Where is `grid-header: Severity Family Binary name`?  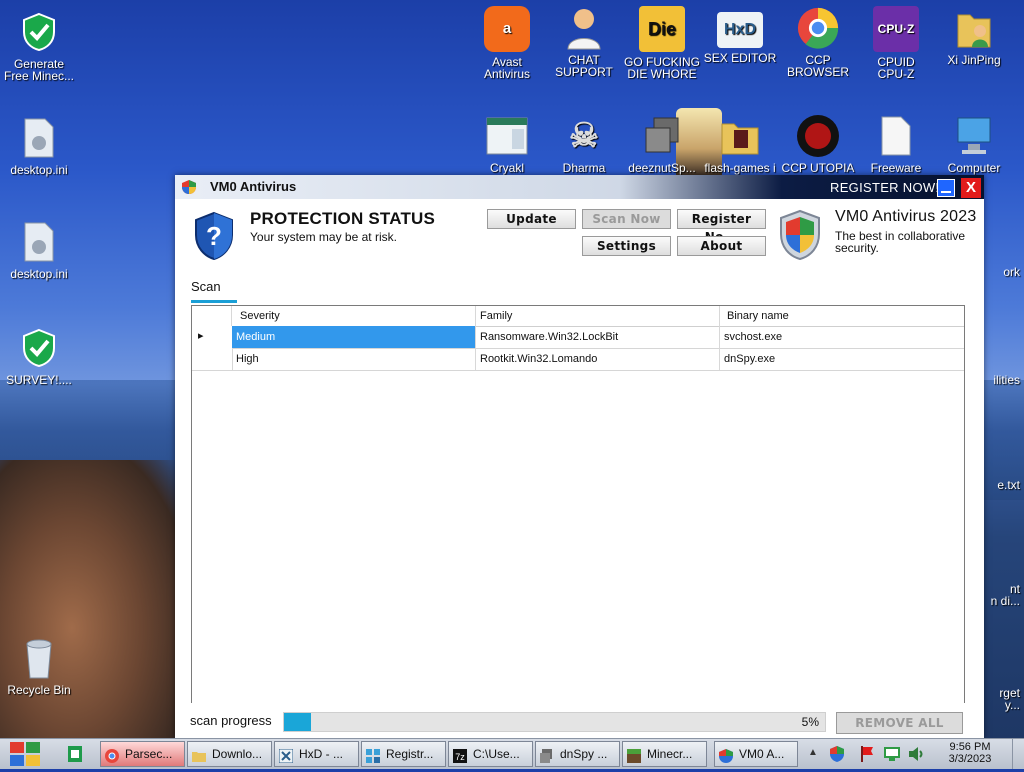
grid-header: Severity Family Binary name is located at coordinates (578, 316).